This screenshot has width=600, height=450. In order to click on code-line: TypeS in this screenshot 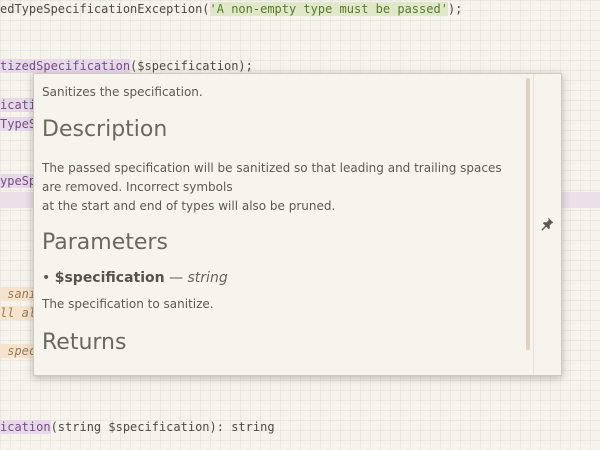, I will do `click(18, 124)`.